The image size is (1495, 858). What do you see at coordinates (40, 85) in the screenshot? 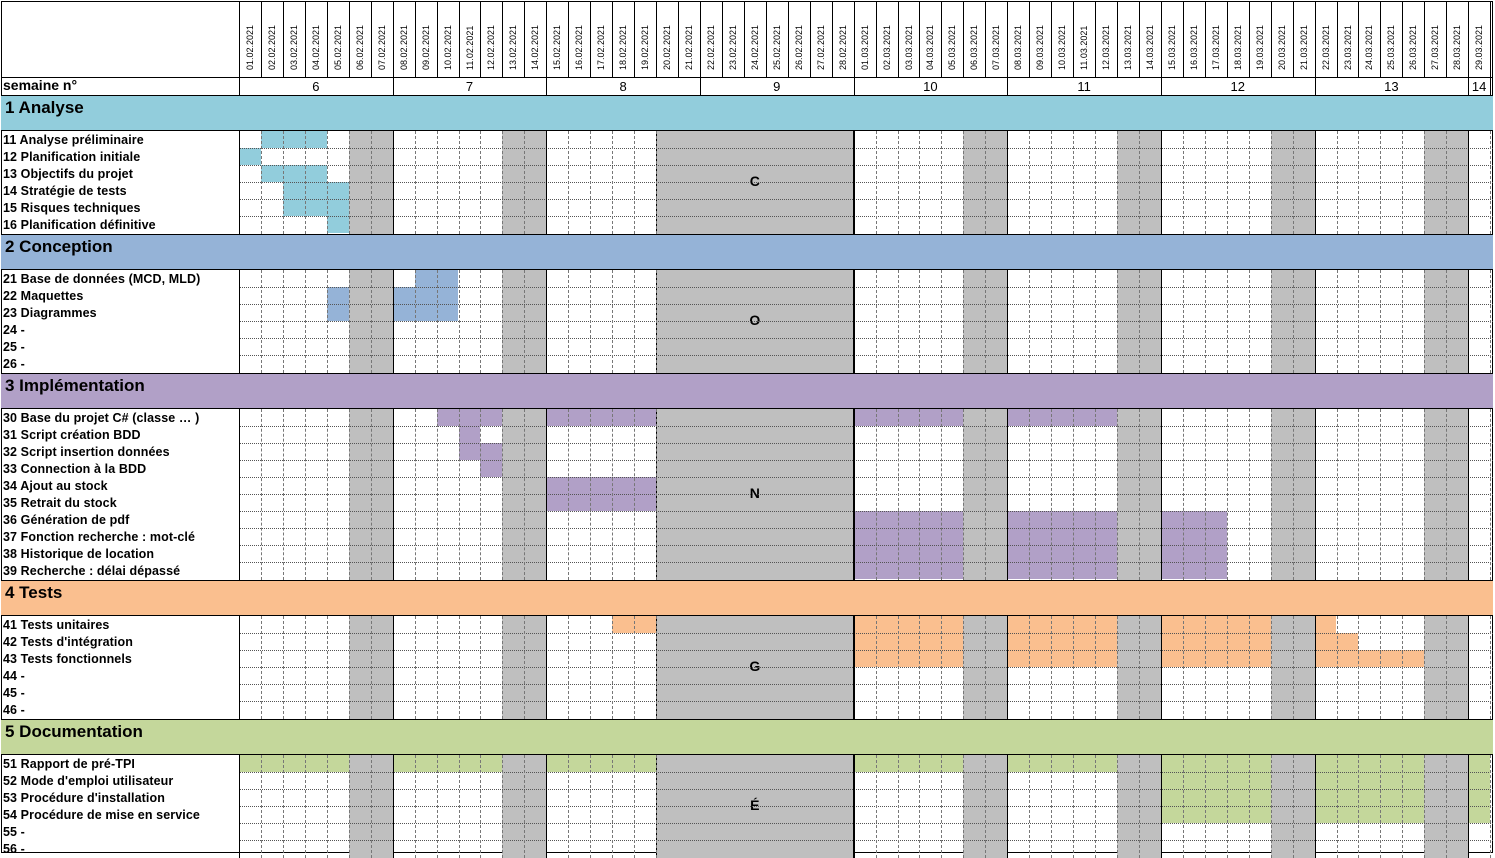
I see `week-row-label: semaine n°` at bounding box center [40, 85].